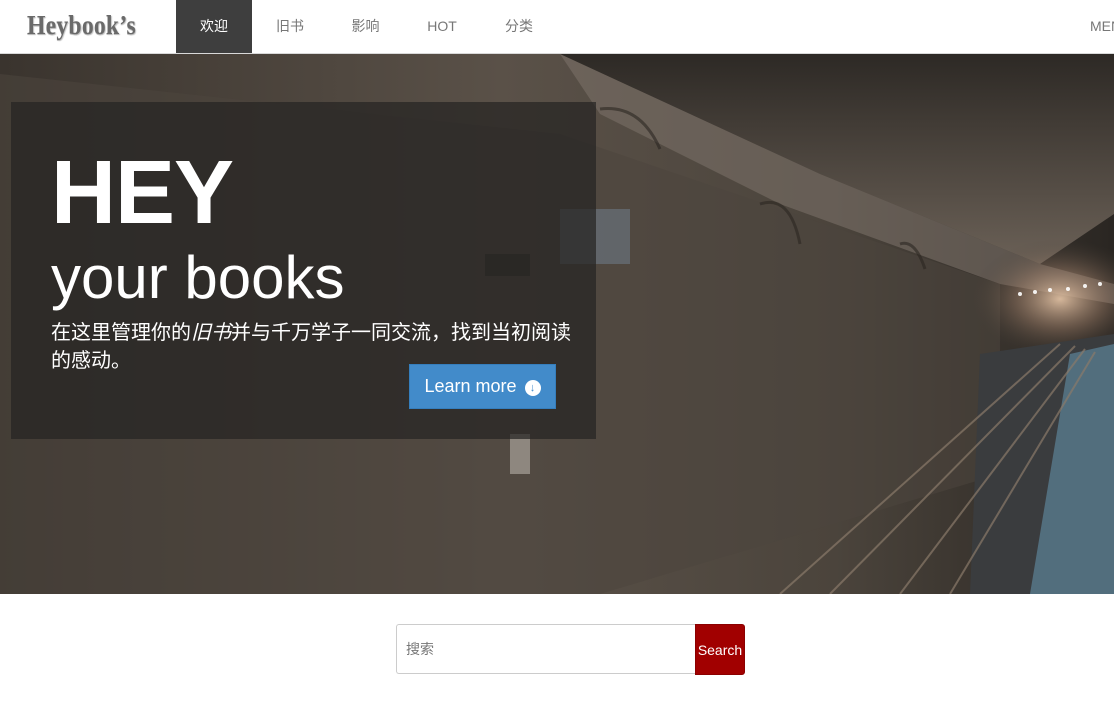 This screenshot has width=1114, height=711. Describe the element at coordinates (546, 649) in the screenshot. I see `search-input` at that location.